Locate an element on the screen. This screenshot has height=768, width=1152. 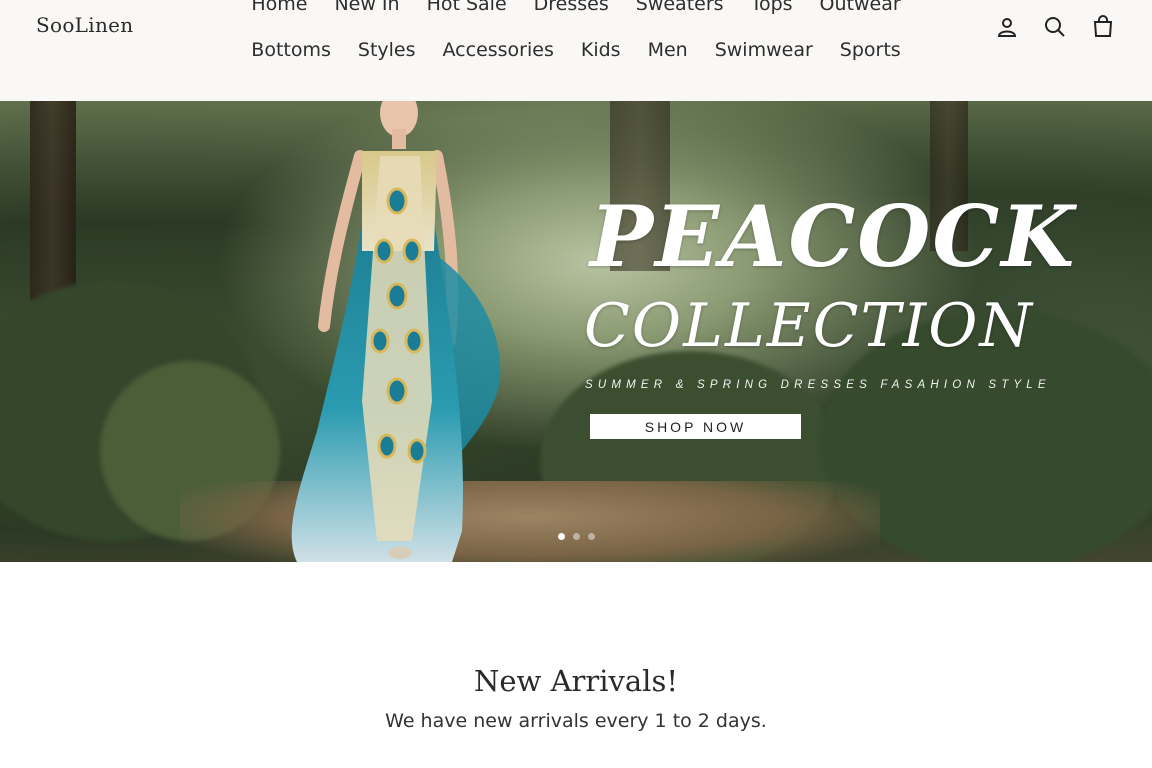
header-icons is located at coordinates (1055, 27).